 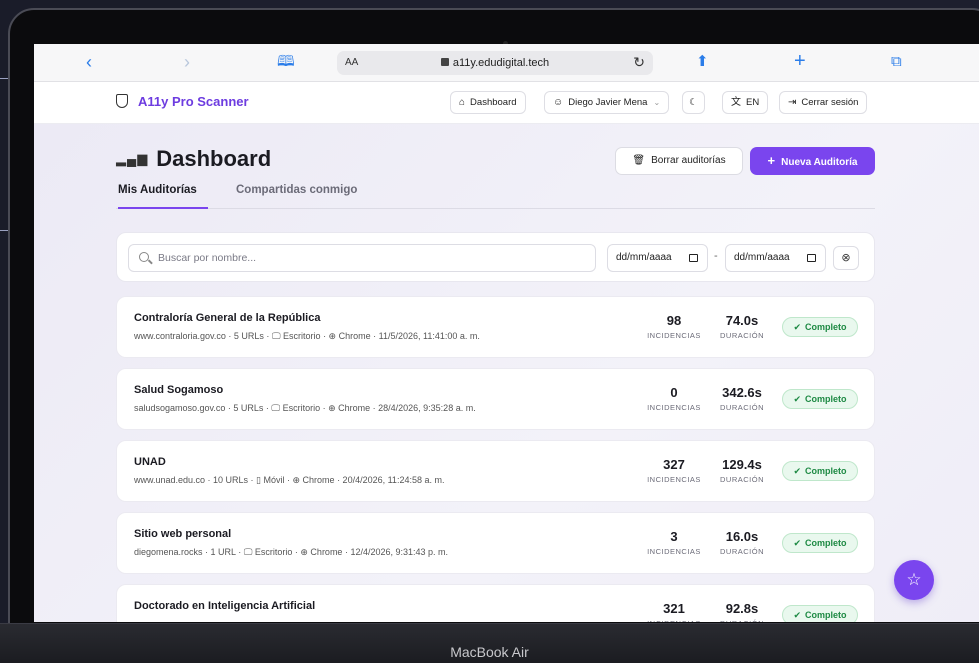 I want to click on lightbulb-icon: ☆, so click(x=914, y=579).